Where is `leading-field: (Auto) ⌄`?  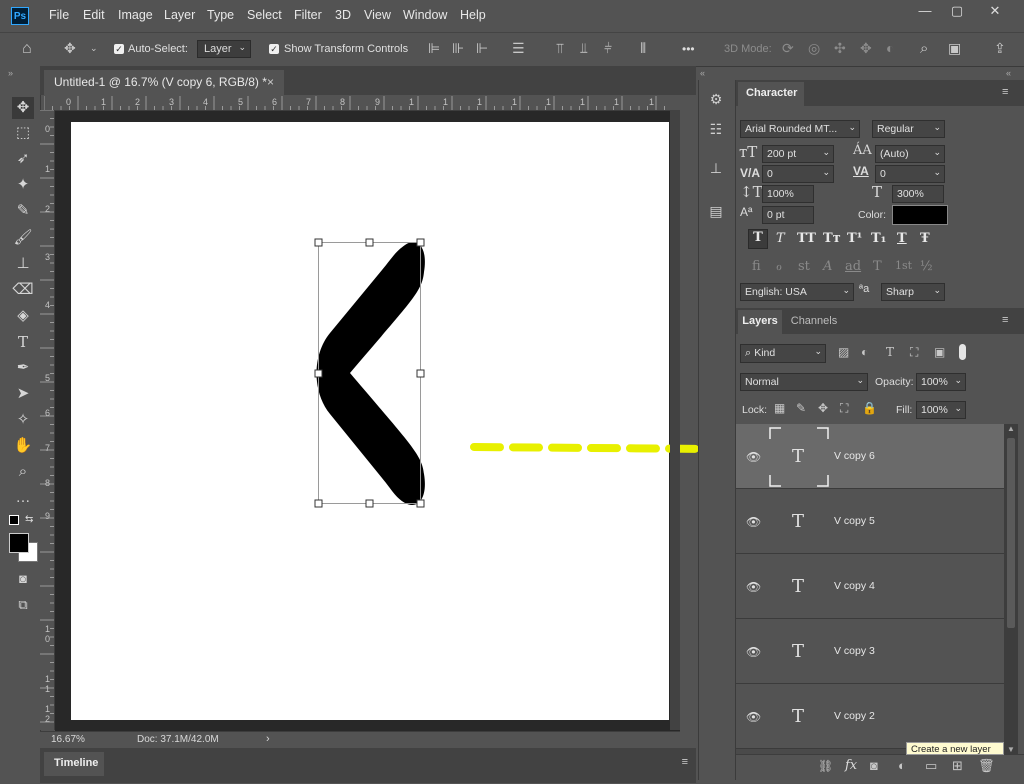
leading-field: (Auto) ⌄ is located at coordinates (910, 154).